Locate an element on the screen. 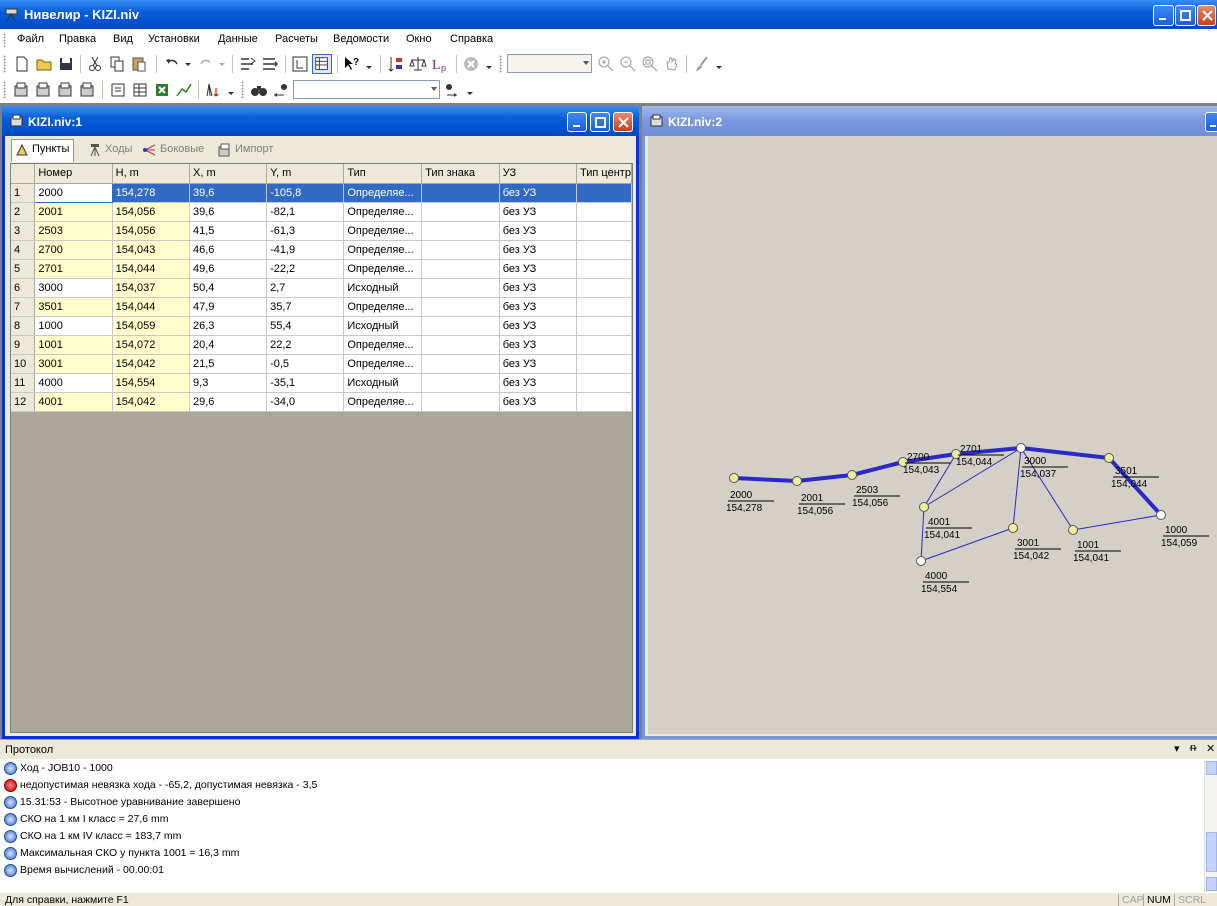 The width and height of the screenshot is (1217, 906). row-number-cell: 5 is located at coordinates (23, 269).